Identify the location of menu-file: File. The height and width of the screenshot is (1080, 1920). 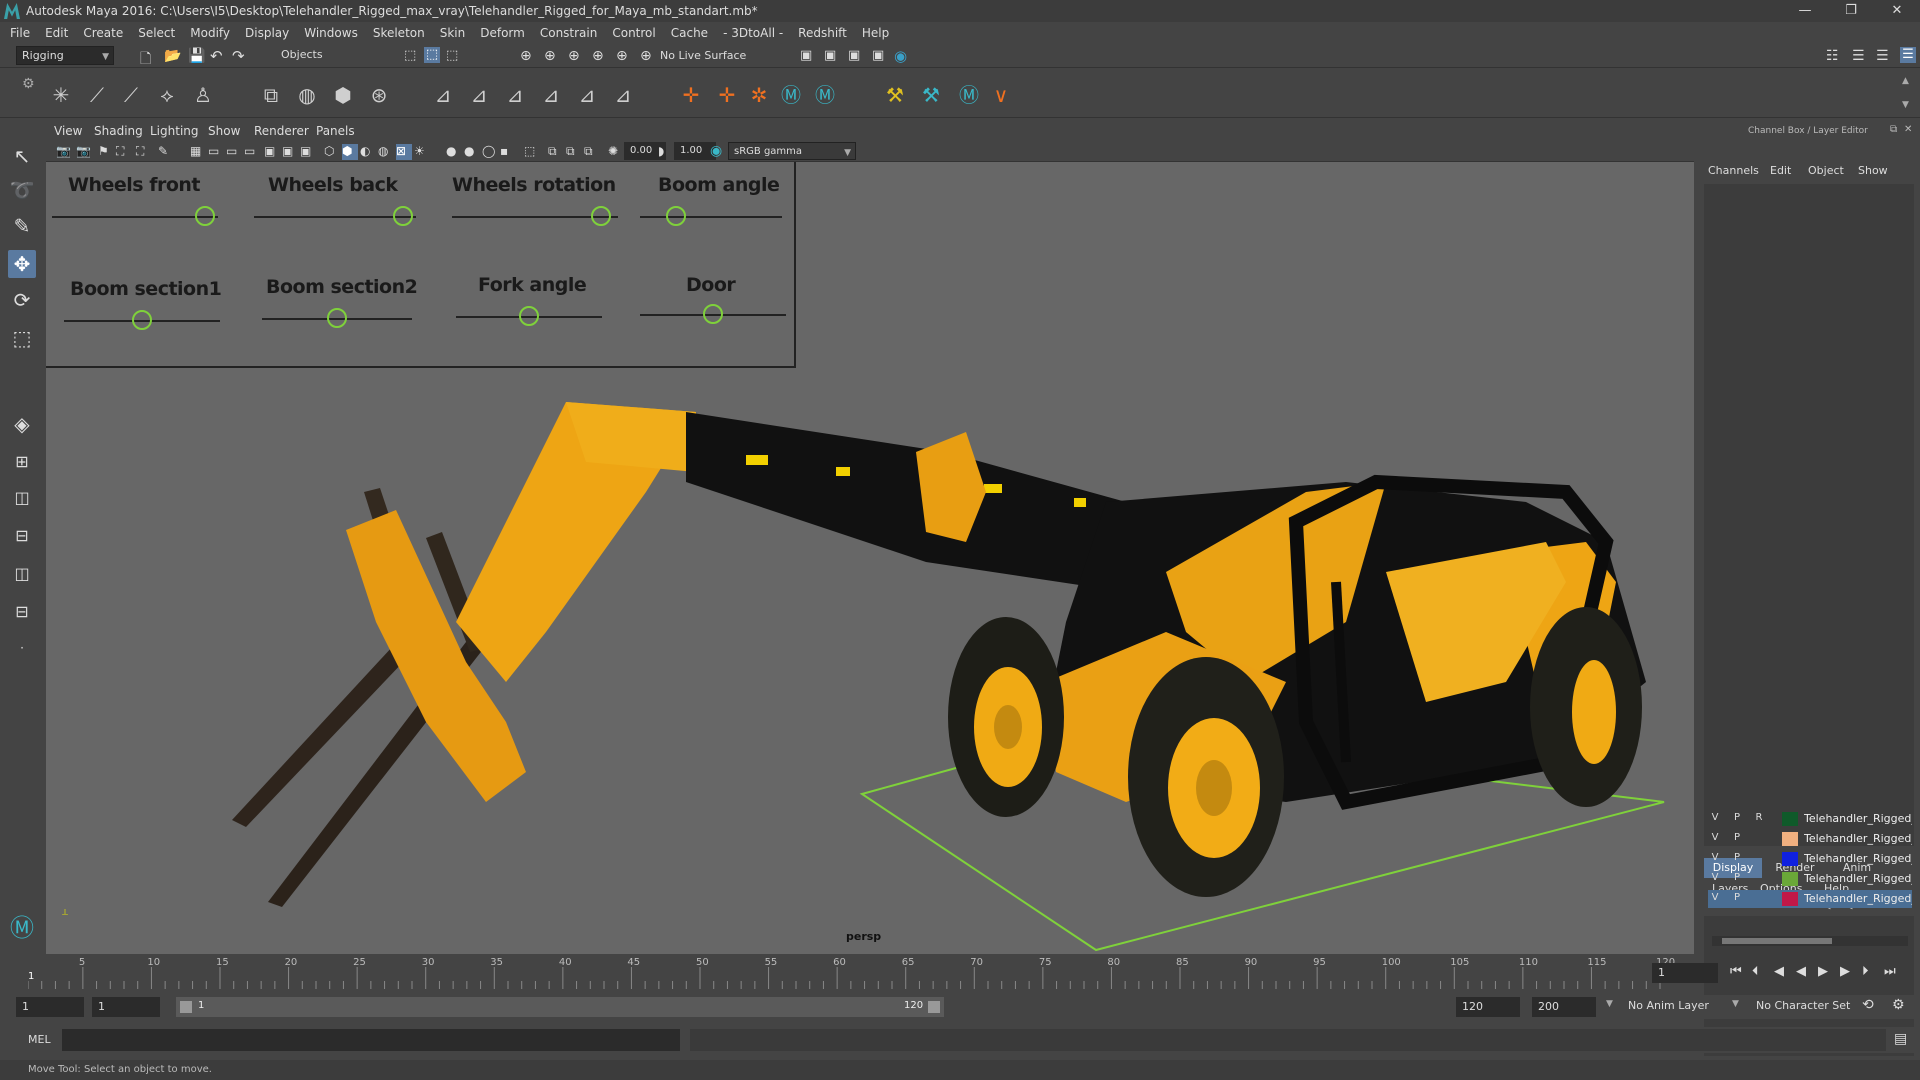
(20, 33).